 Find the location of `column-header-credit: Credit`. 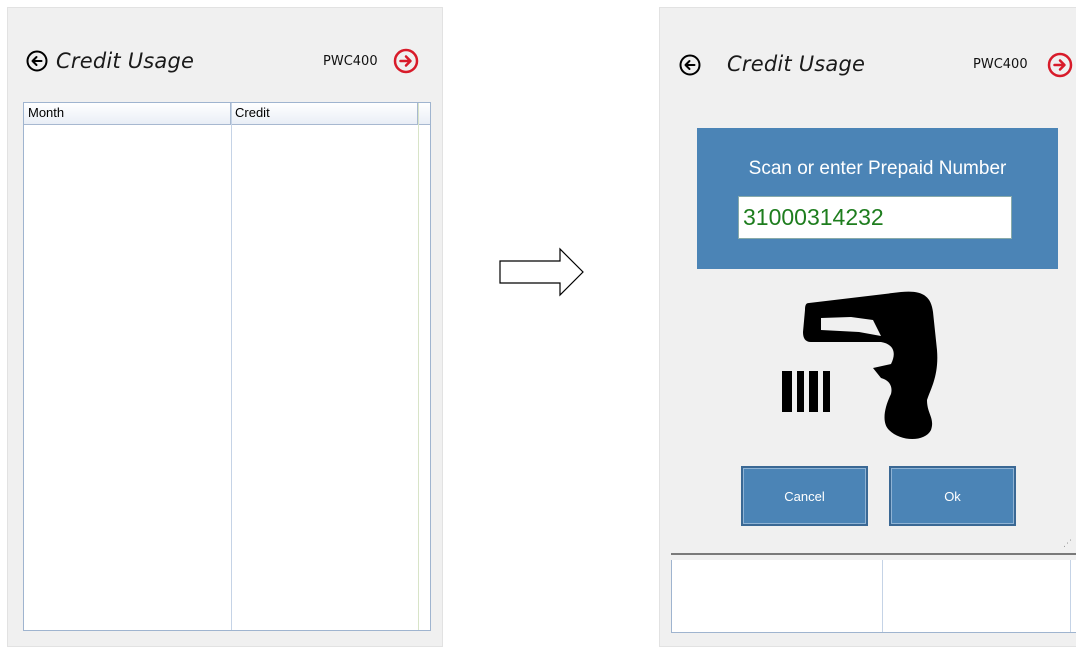

column-header-credit: Credit is located at coordinates (324, 113).